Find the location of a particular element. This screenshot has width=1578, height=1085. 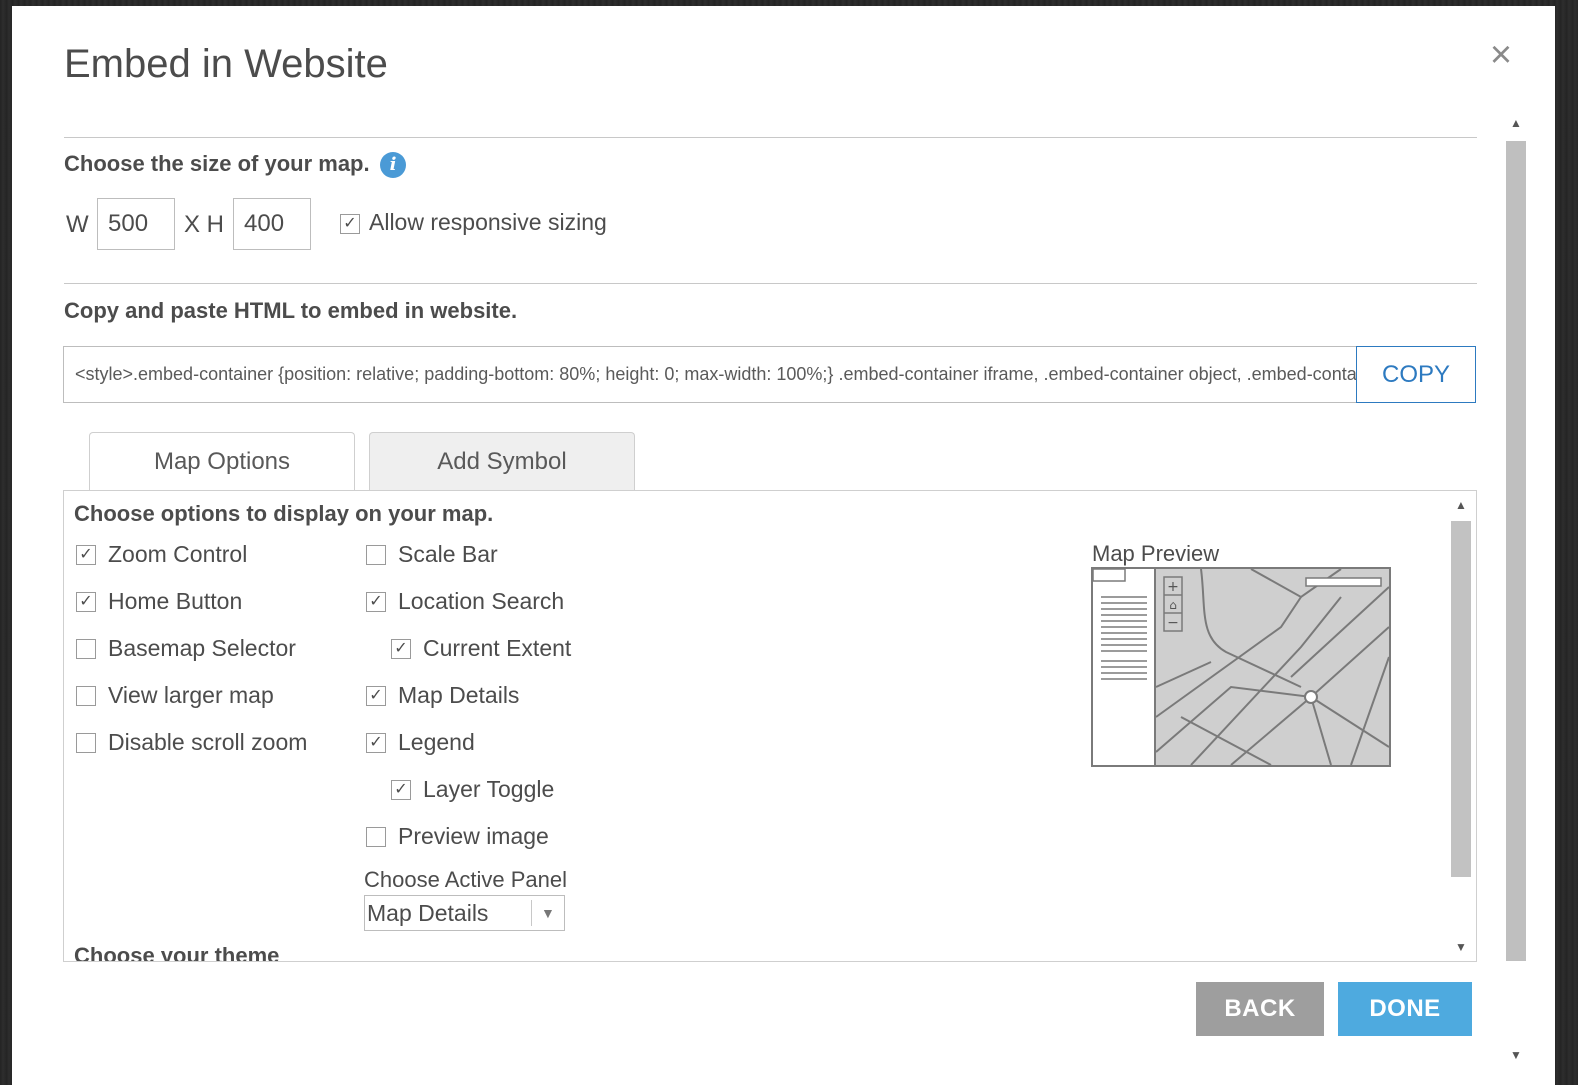

tab-map-options: Map Options is located at coordinates (222, 461).